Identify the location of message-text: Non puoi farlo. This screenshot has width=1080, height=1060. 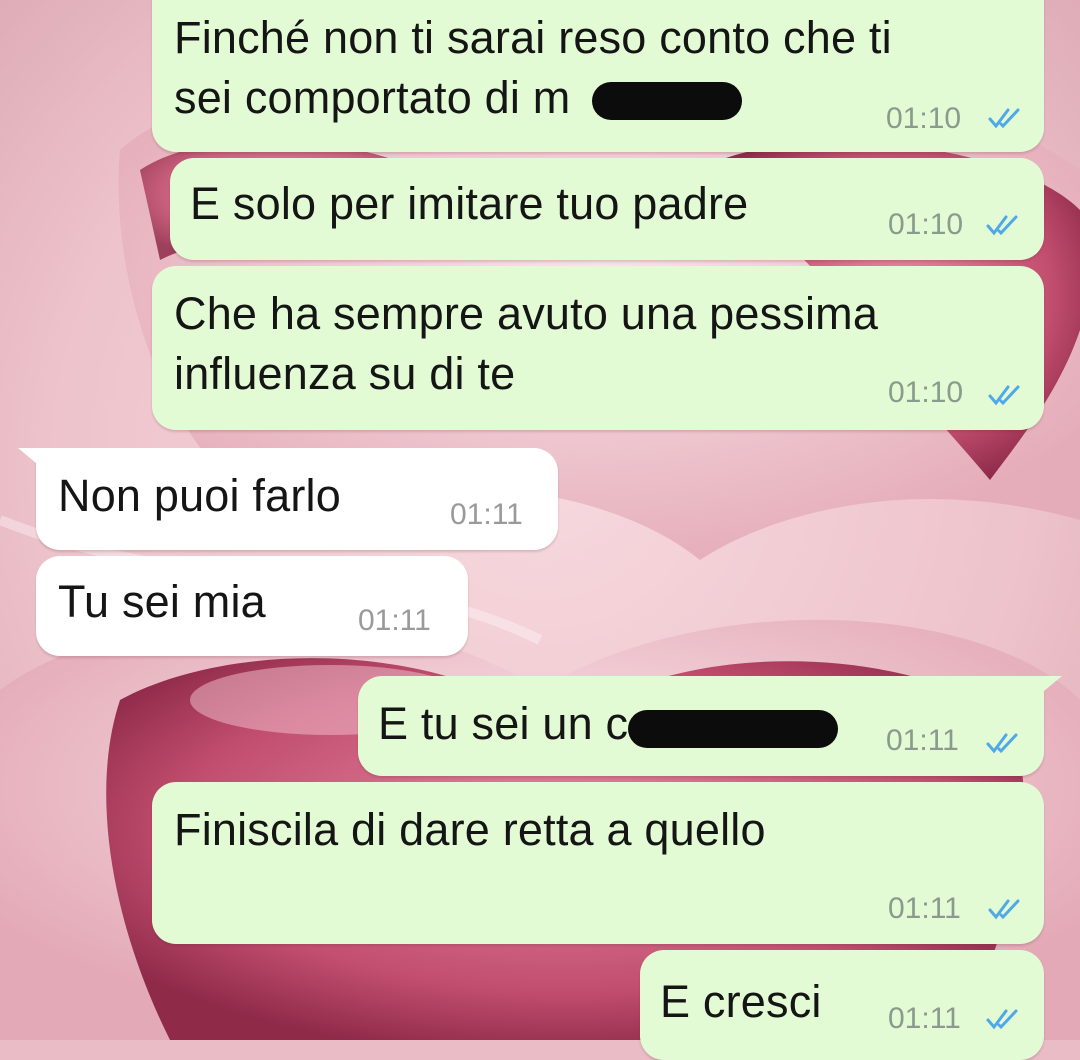
(199, 495).